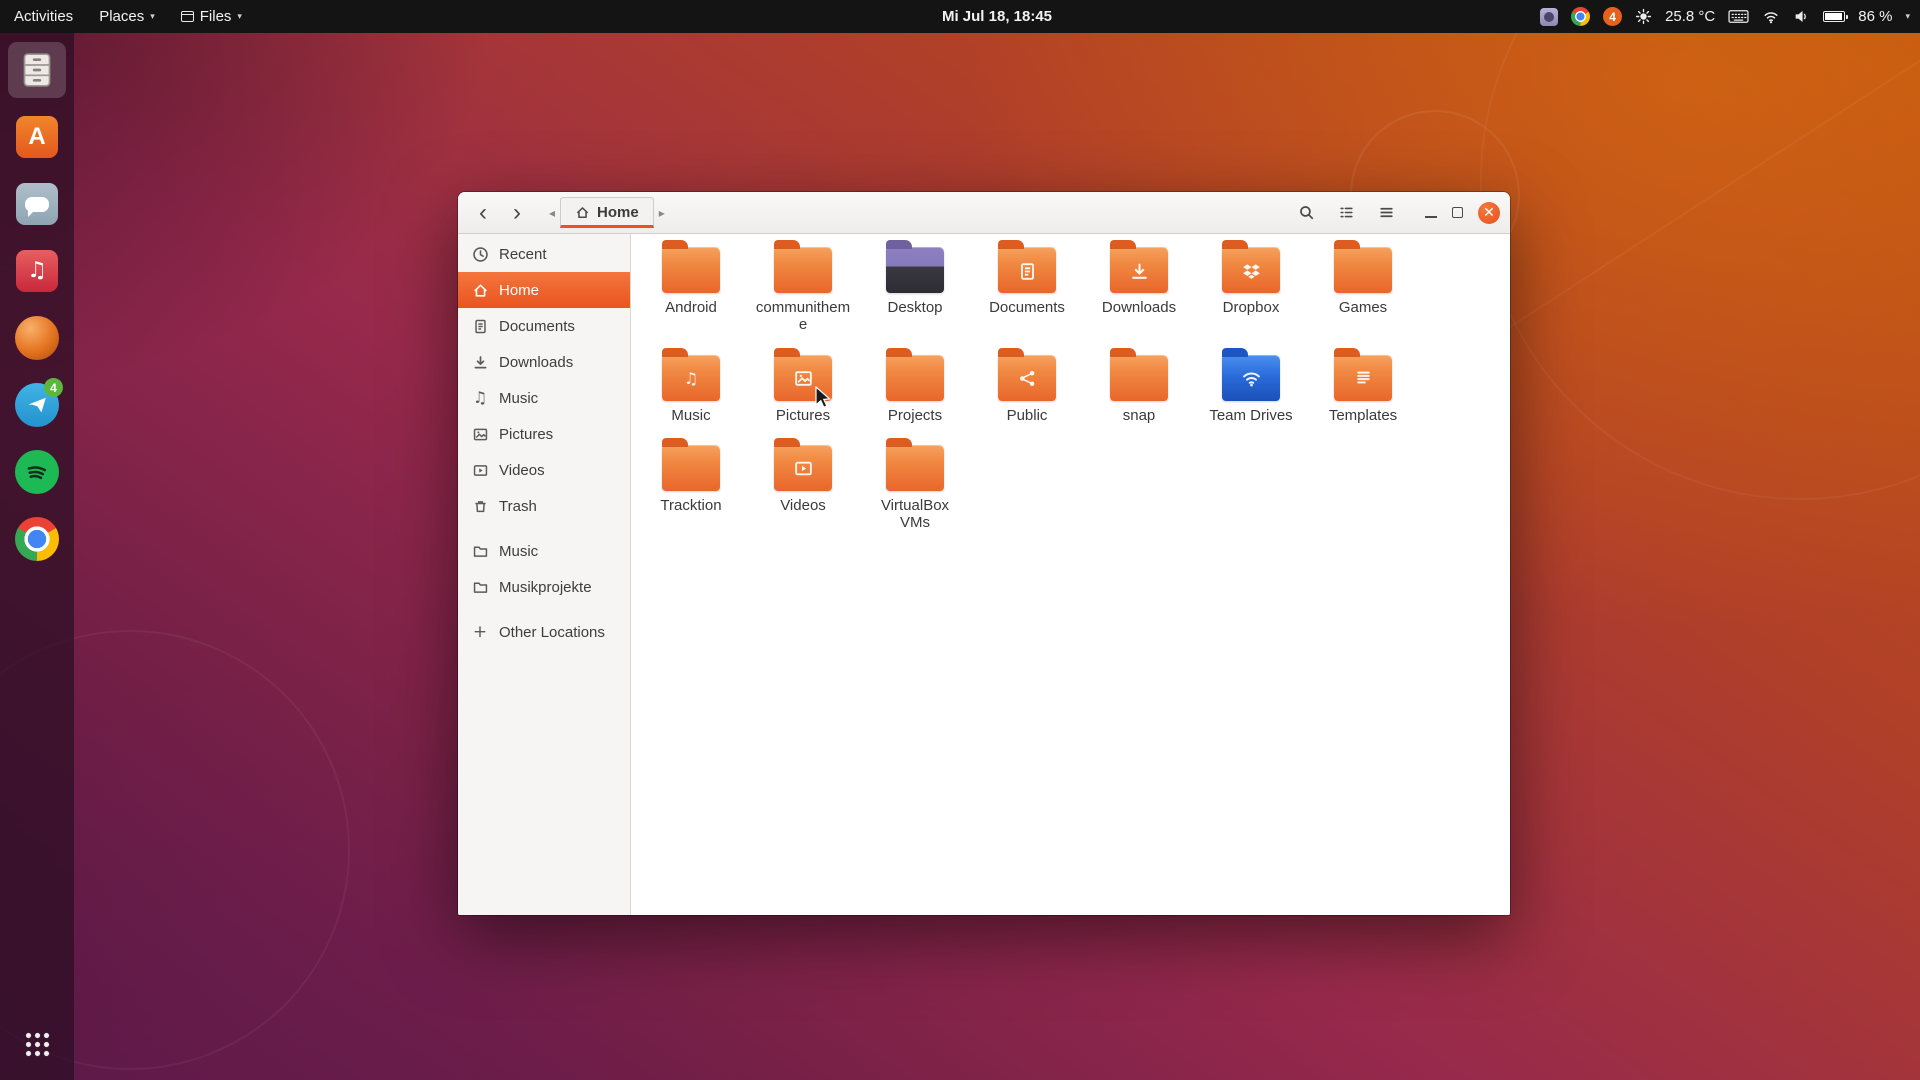  Describe the element at coordinates (1363, 415) in the screenshot. I see `file-label: Templates` at that location.